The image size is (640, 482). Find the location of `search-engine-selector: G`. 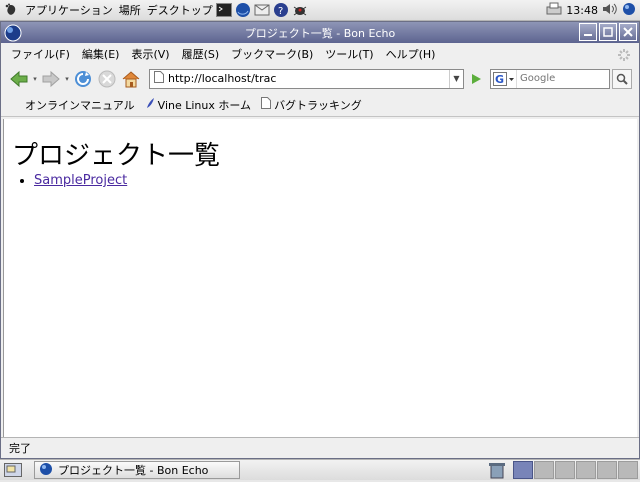

search-engine-selector: G is located at coordinates (504, 78).